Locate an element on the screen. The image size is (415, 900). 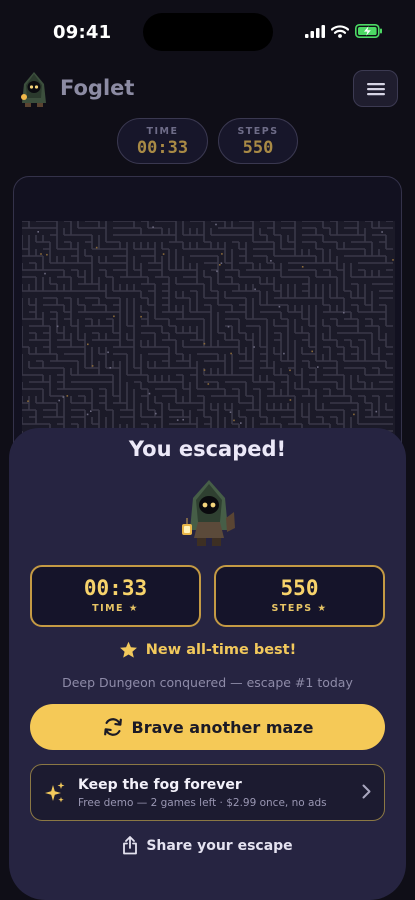
wifi-icon is located at coordinates (340, 31).